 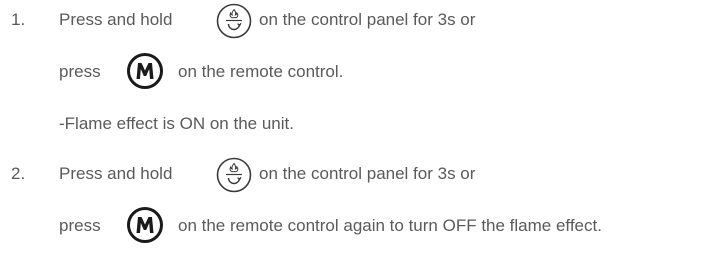 I want to click on step-text: on the remote control., so click(x=261, y=71).